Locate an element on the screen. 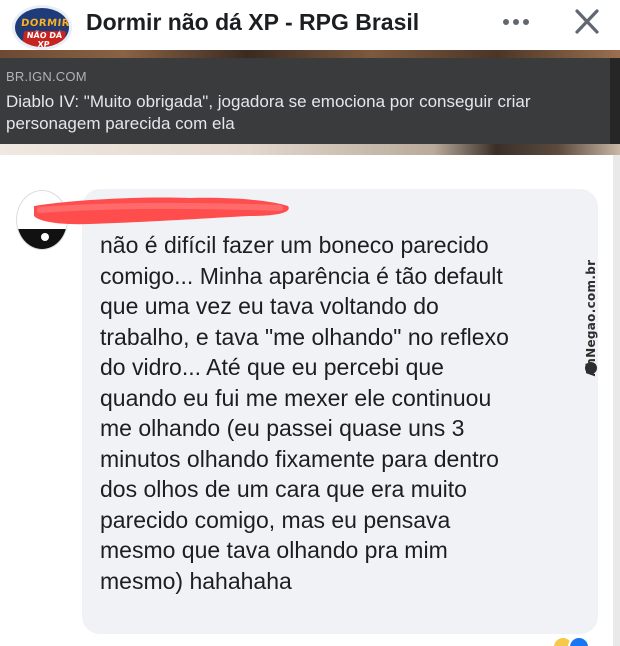 This screenshot has width=620, height=646. link-preview-image-bottom is located at coordinates (310, 149).